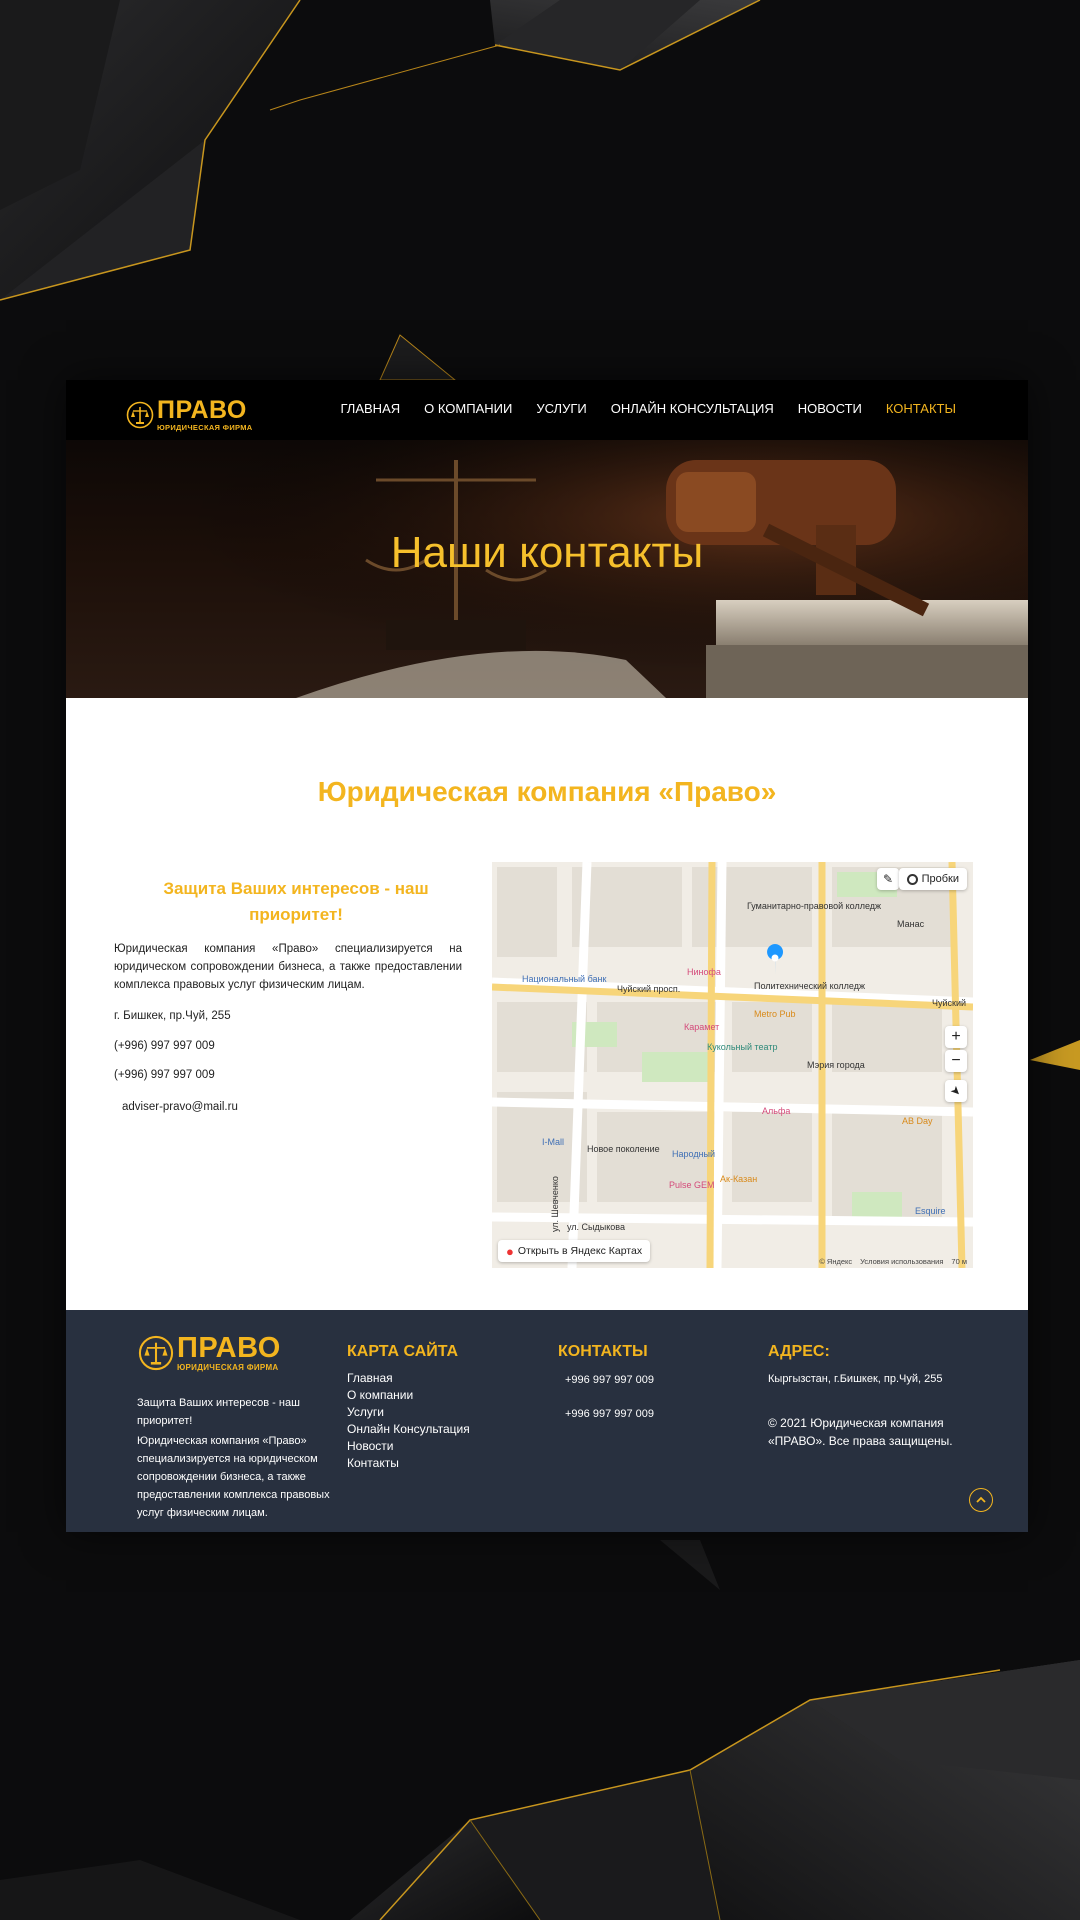  I want to click on footer-link-services: Услуги, so click(408, 1412).